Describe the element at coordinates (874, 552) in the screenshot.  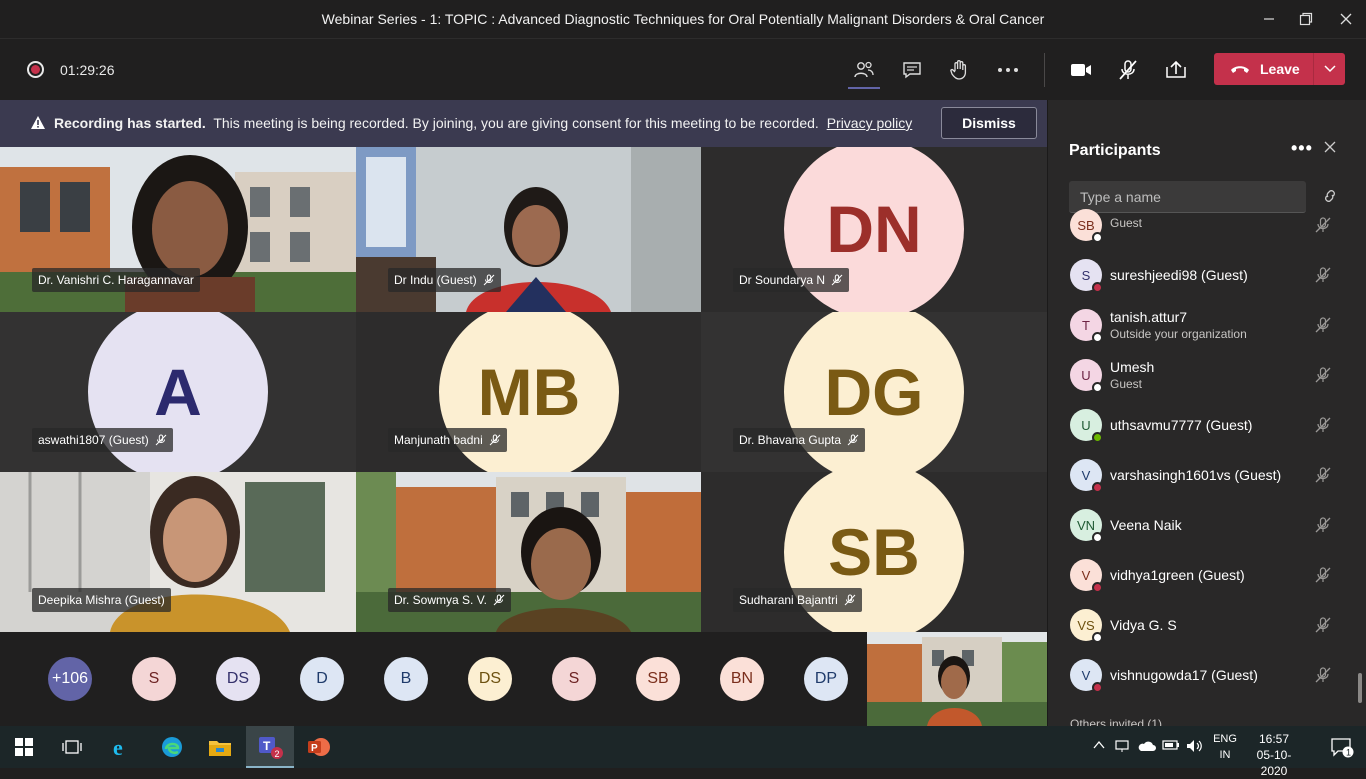
I see `avatar-tile: SB Sudharani Bajantri` at that location.